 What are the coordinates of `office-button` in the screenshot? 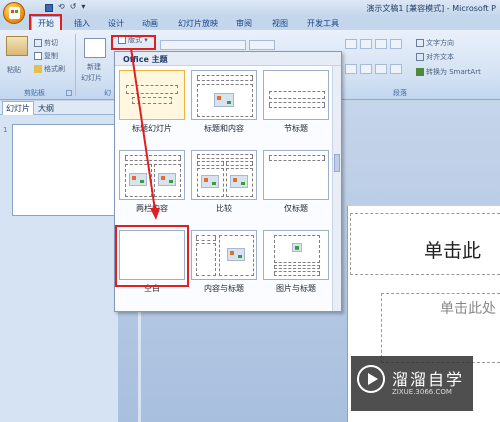 It's located at (14, 13).